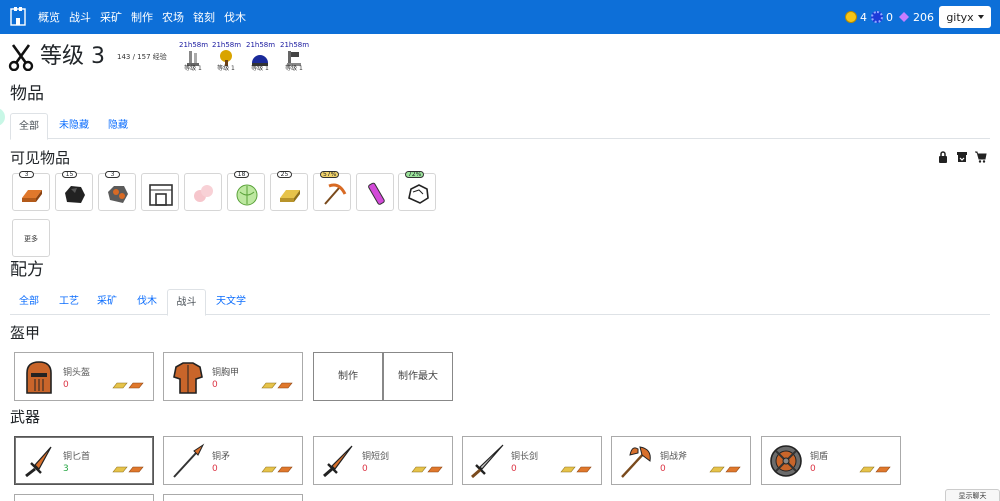  I want to click on recipe-copper-chestplate: 铜胸甲 0, so click(233, 376).